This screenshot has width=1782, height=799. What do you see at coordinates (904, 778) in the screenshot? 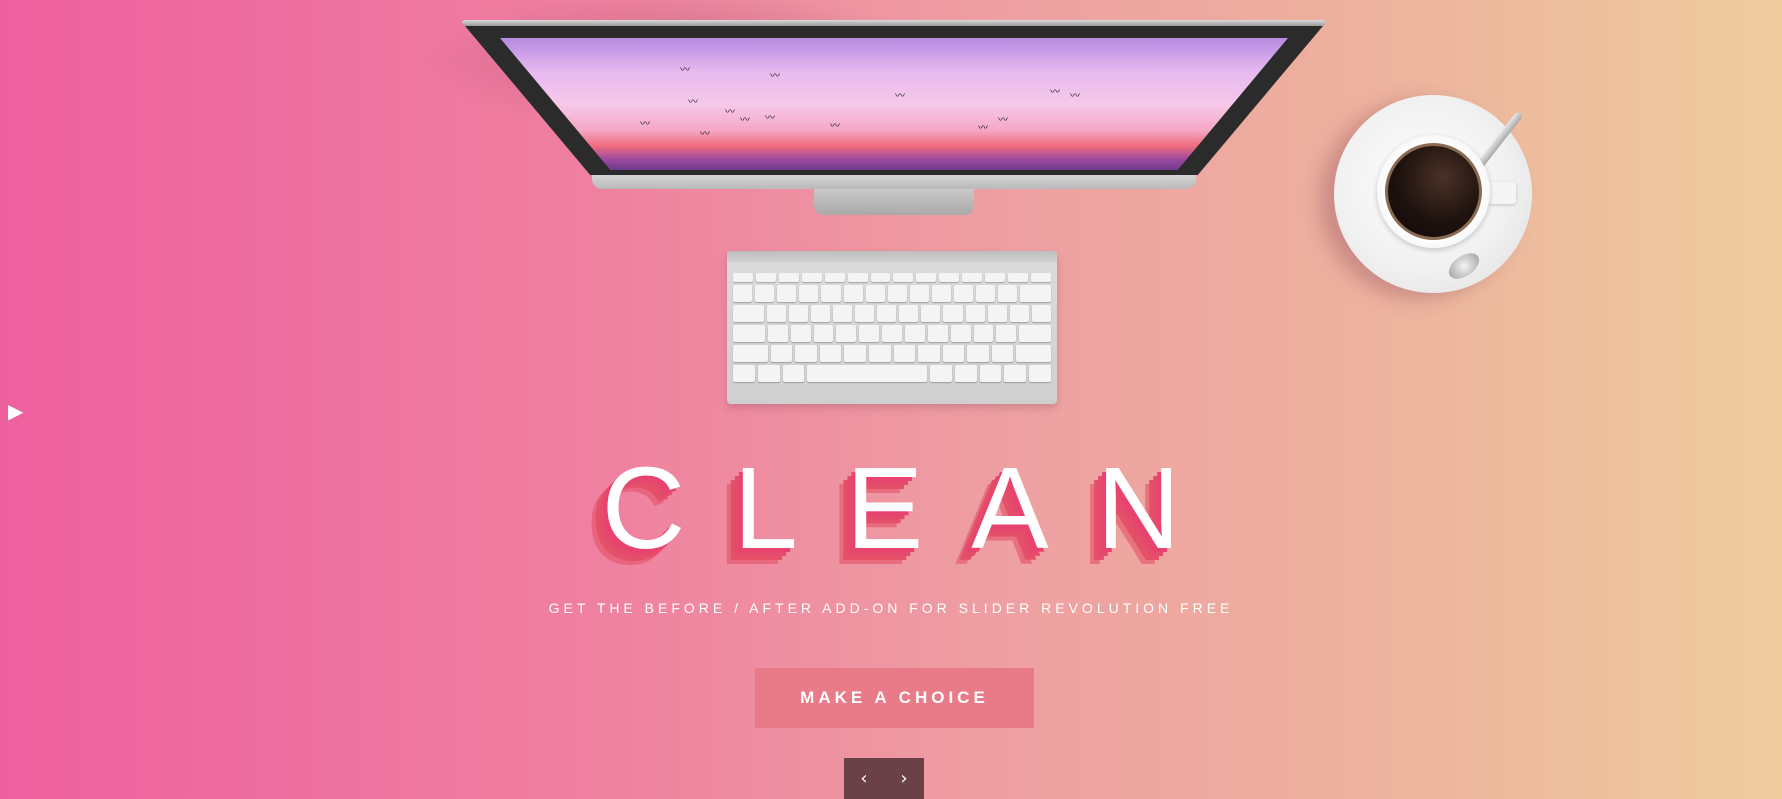
I see `chevron-right-icon: ›` at bounding box center [904, 778].